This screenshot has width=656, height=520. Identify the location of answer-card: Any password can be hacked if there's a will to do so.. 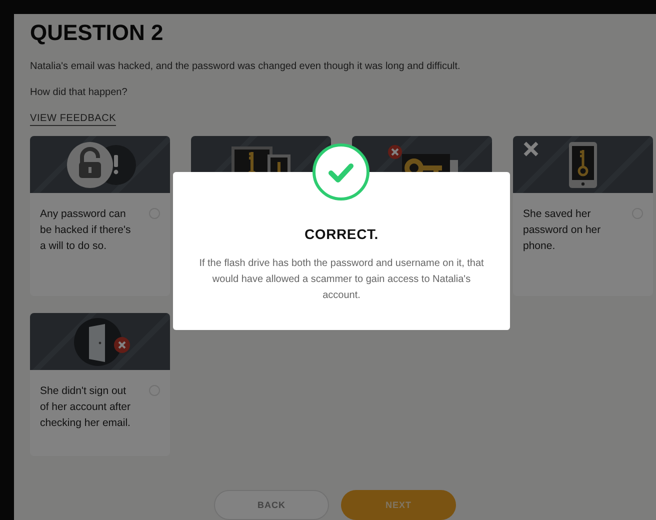
(100, 216).